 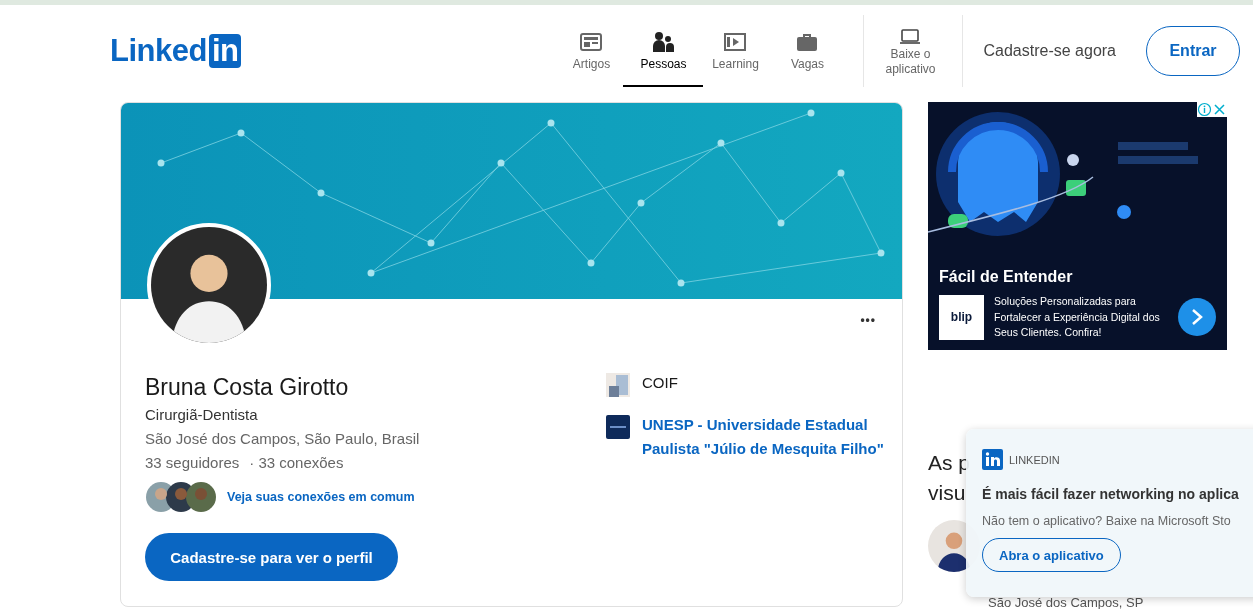 What do you see at coordinates (961, 317) in the screenshot?
I see `advertiser-logo: blip` at bounding box center [961, 317].